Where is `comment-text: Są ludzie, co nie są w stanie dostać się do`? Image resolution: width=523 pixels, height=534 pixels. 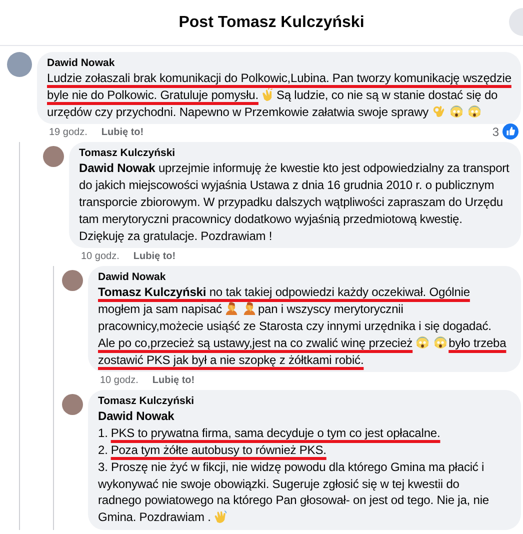
comment-text: Są ludzie, co nie są w stanie dostać się do is located at coordinates (387, 95).